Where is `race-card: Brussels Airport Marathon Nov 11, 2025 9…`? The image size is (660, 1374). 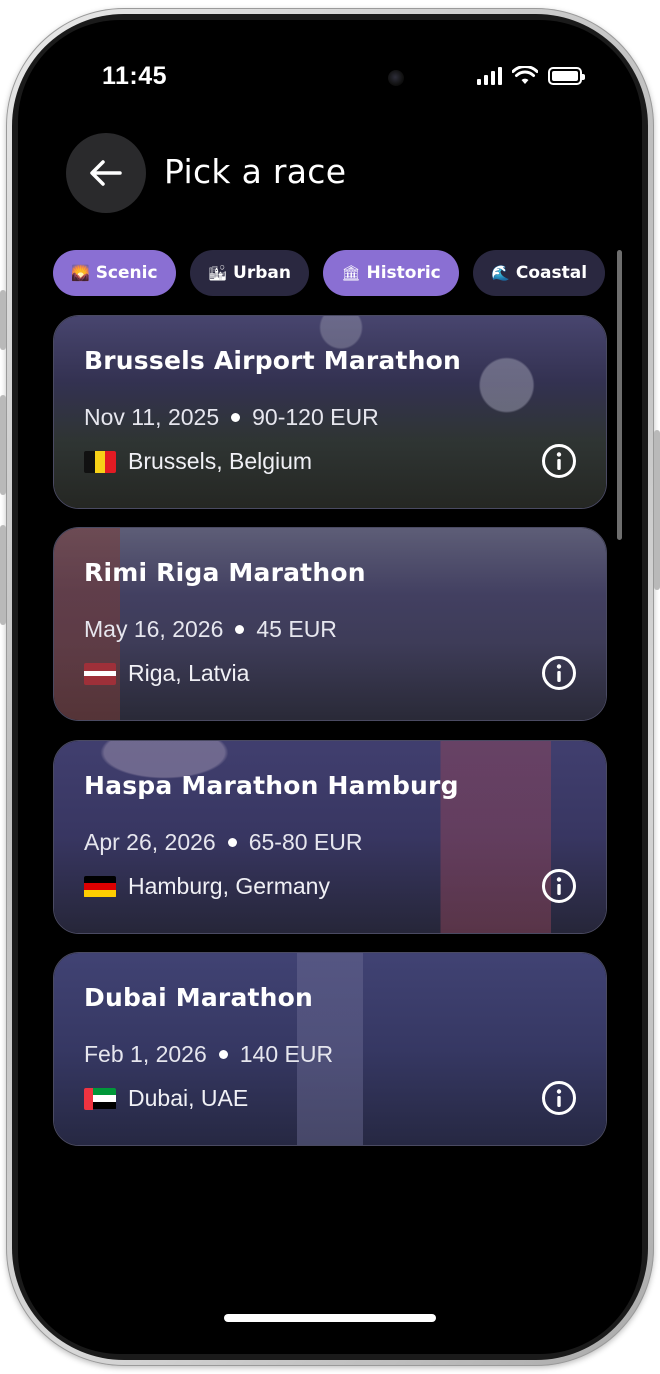 race-card: Brussels Airport Marathon Nov 11, 2025 9… is located at coordinates (330, 412).